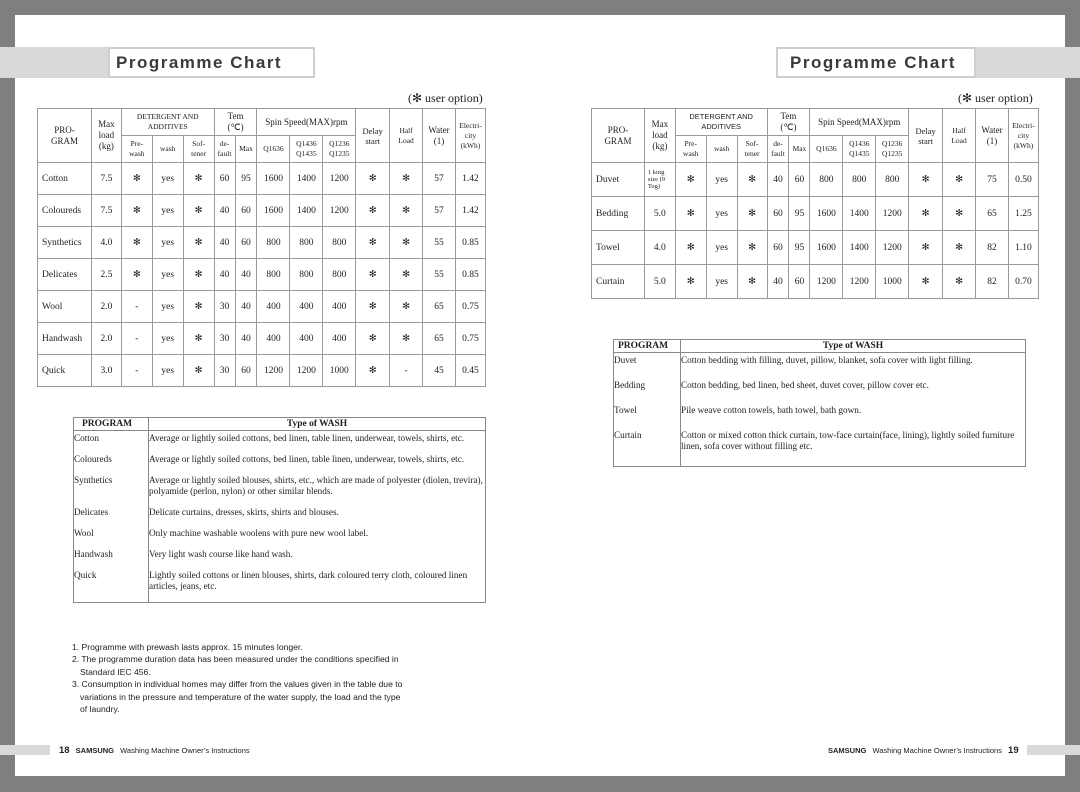 The image size is (1080, 792). Describe the element at coordinates (959, 135) in the screenshot. I see `header-half-load: Half Load` at that location.